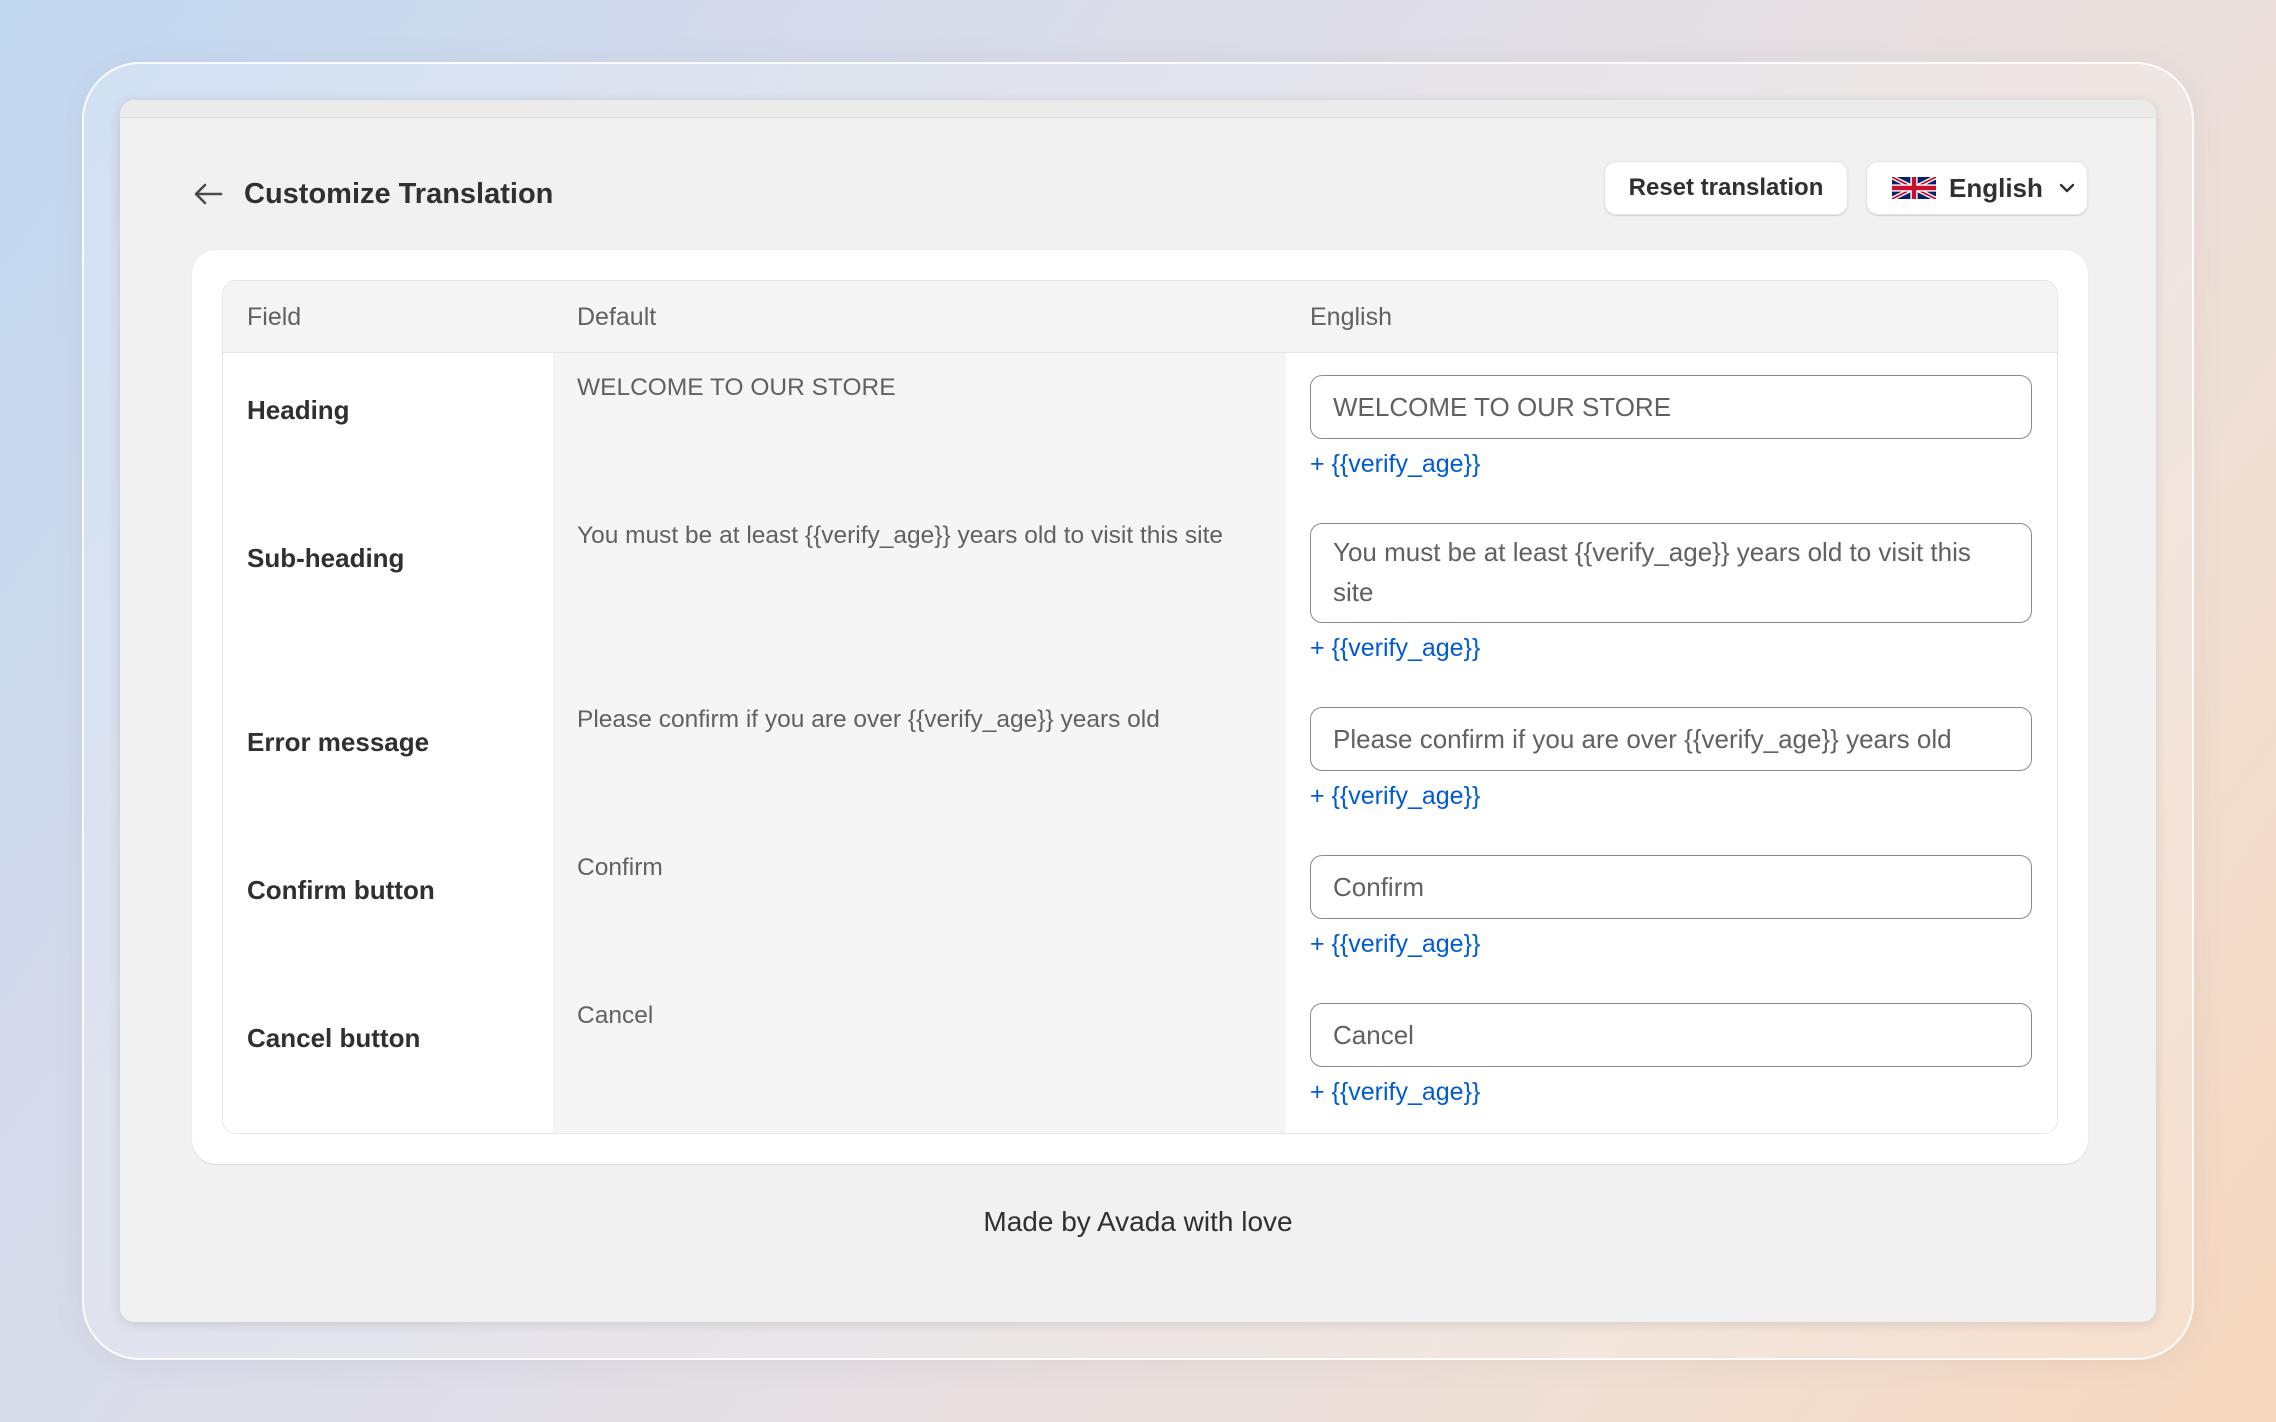  I want to click on field-label: Confirm button, so click(341, 890).